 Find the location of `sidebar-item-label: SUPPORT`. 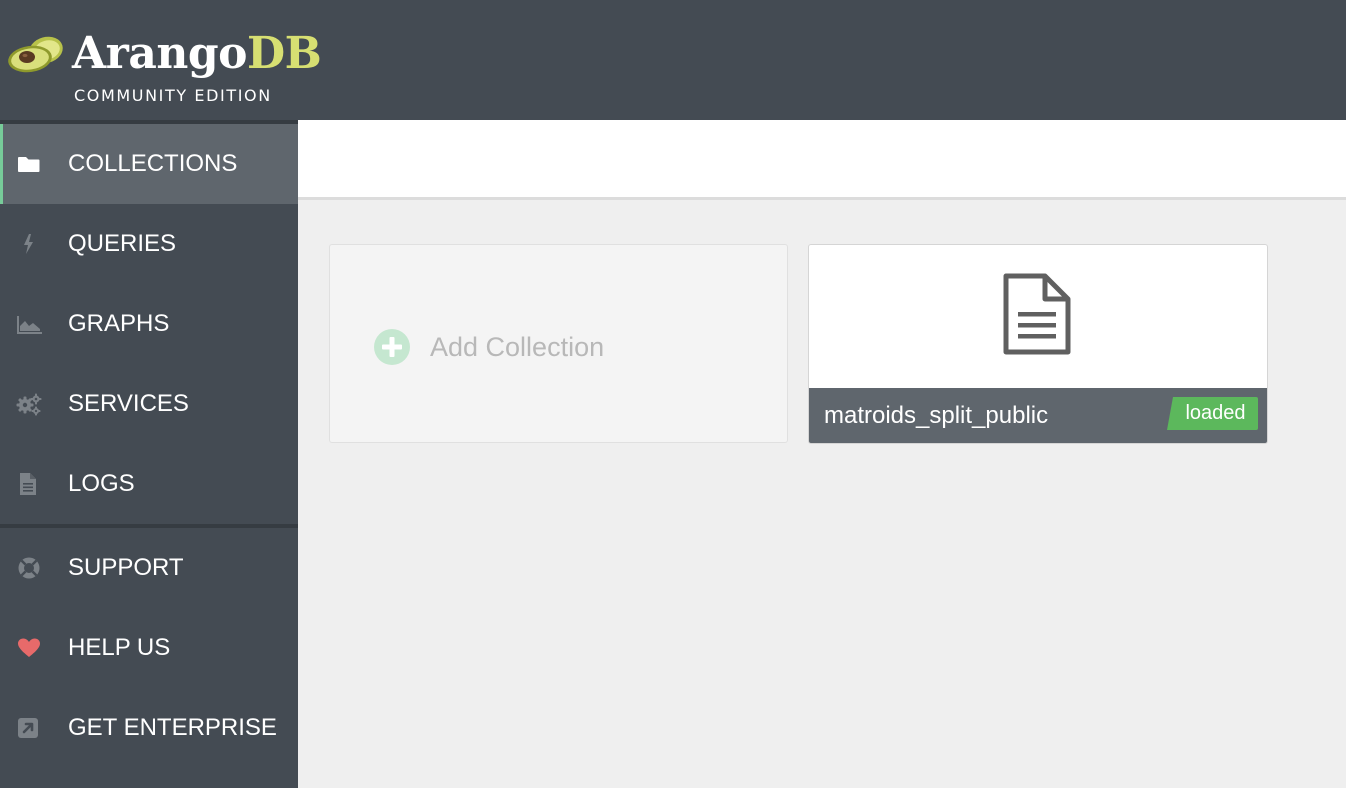

sidebar-item-label: SUPPORT is located at coordinates (126, 567).